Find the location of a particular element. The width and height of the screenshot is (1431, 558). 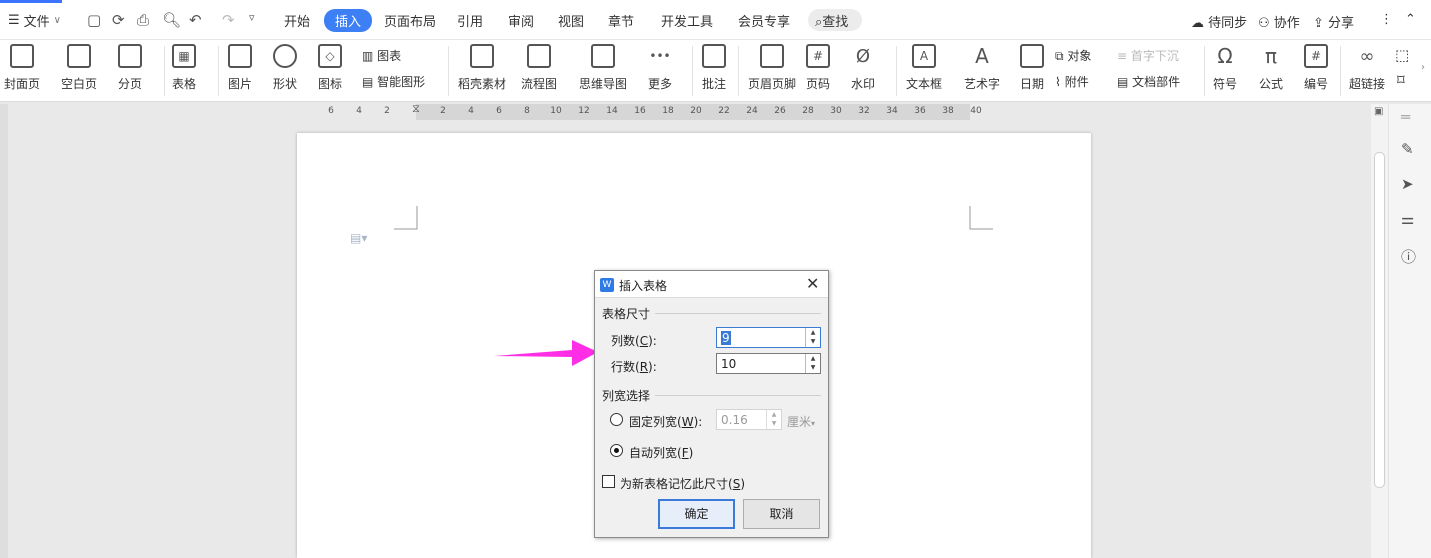

ruler-tick: 16 is located at coordinates (640, 111).